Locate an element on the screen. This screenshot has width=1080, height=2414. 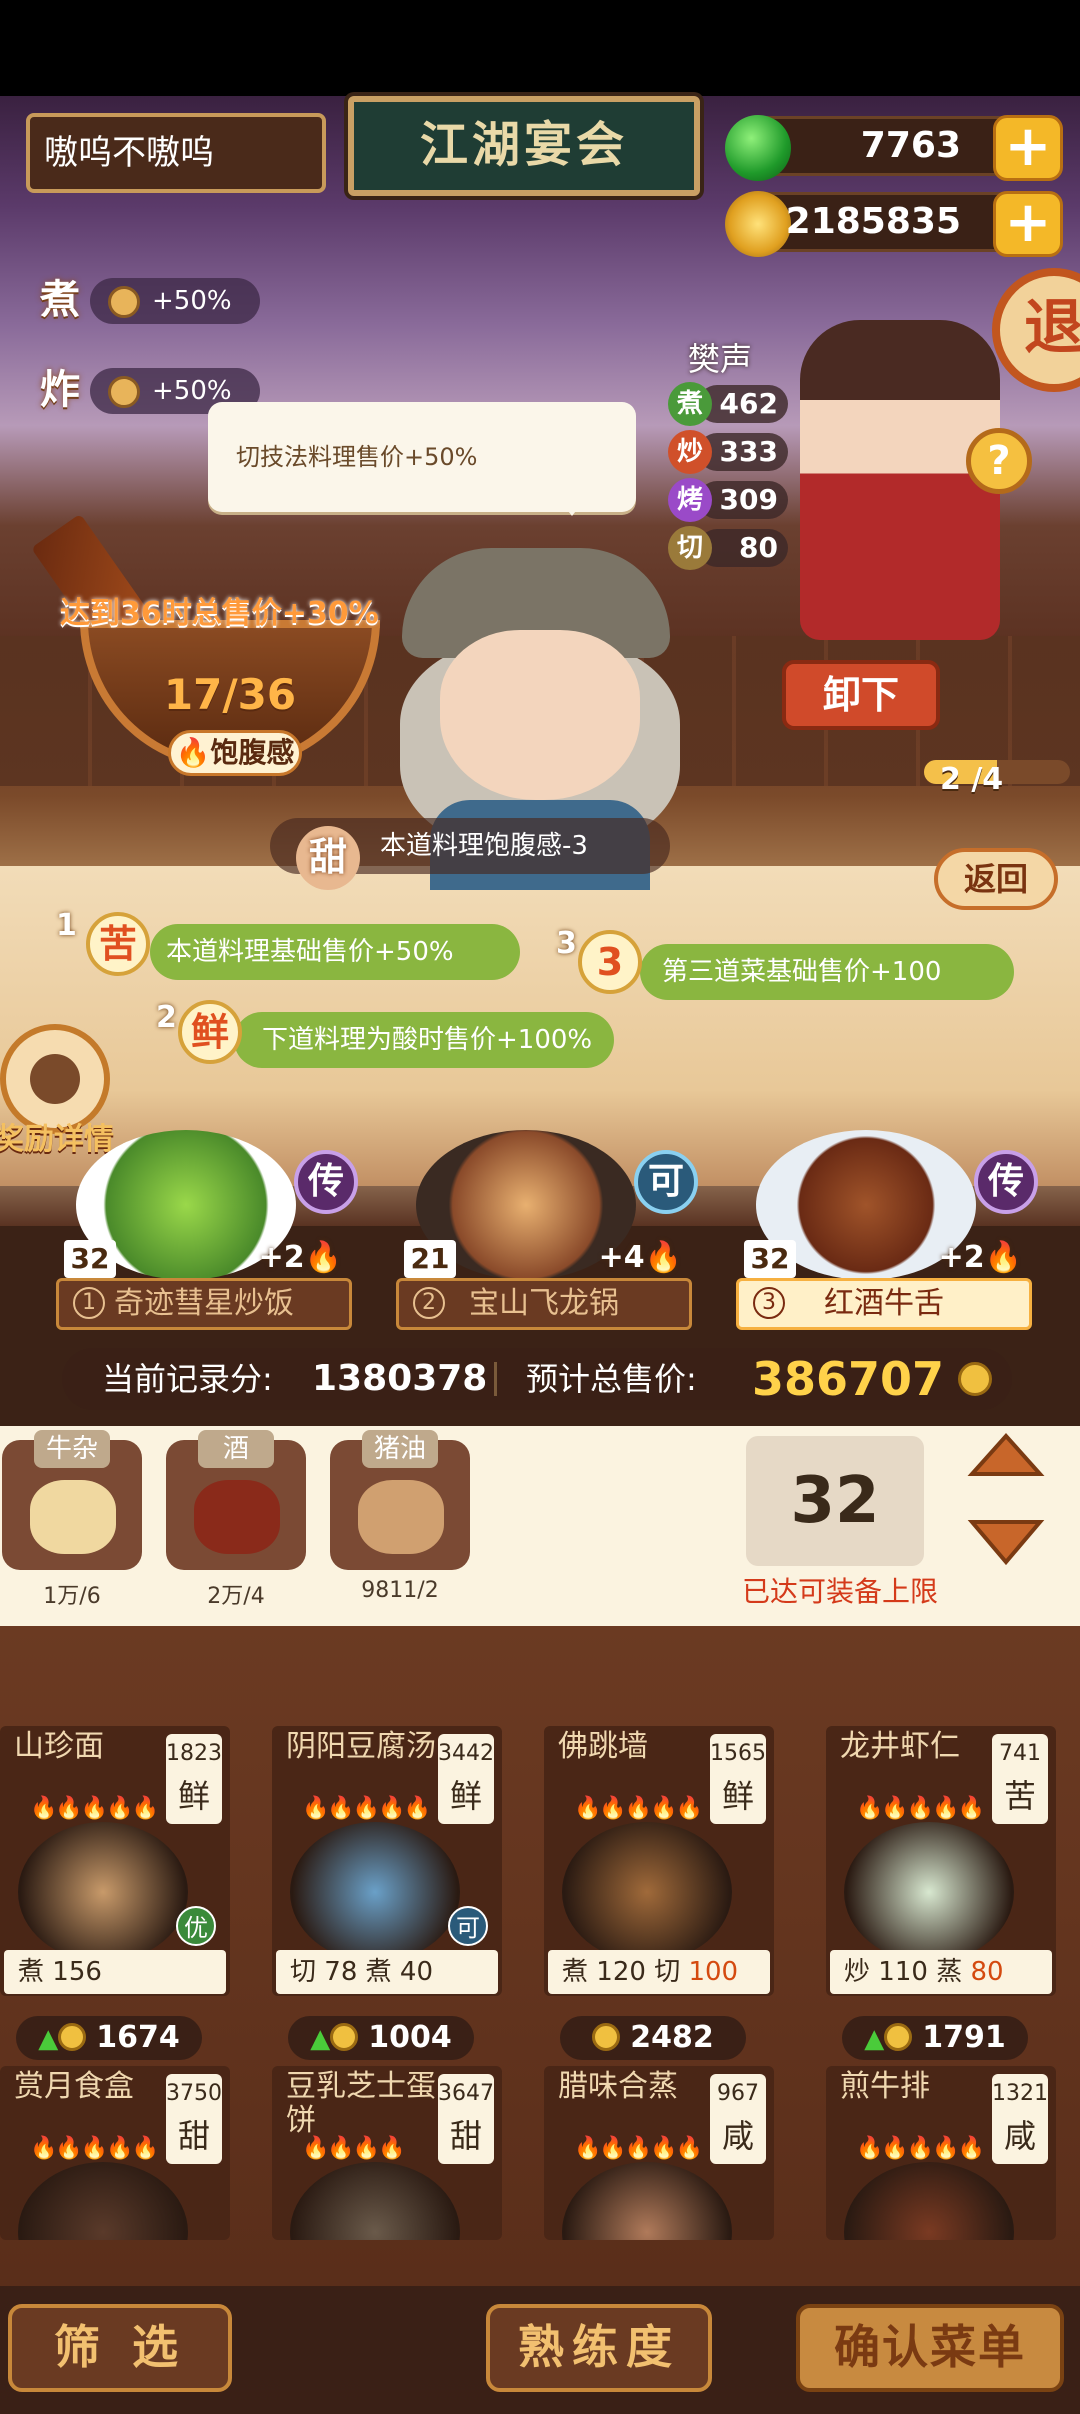
guest-stat-row: 80 切 is located at coordinates (733, 548).